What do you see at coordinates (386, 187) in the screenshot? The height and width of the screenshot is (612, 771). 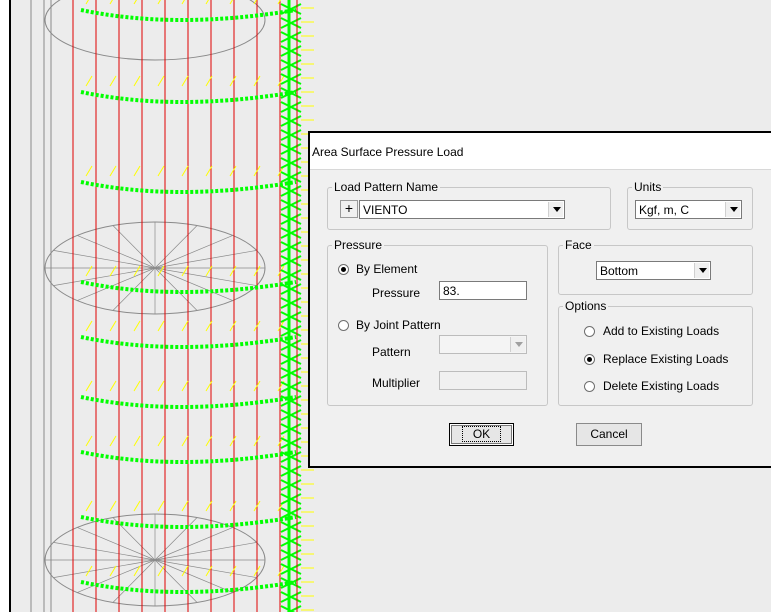 I see `load-pattern-legend: Load Pattern Name` at bounding box center [386, 187].